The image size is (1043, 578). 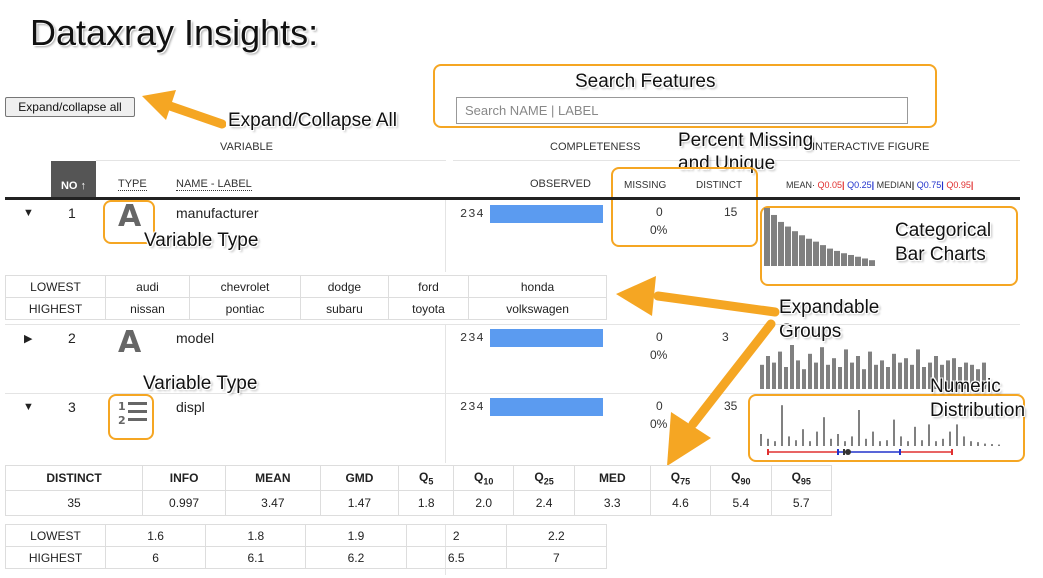 I want to click on svg-text: 1, so click(x=122, y=406).